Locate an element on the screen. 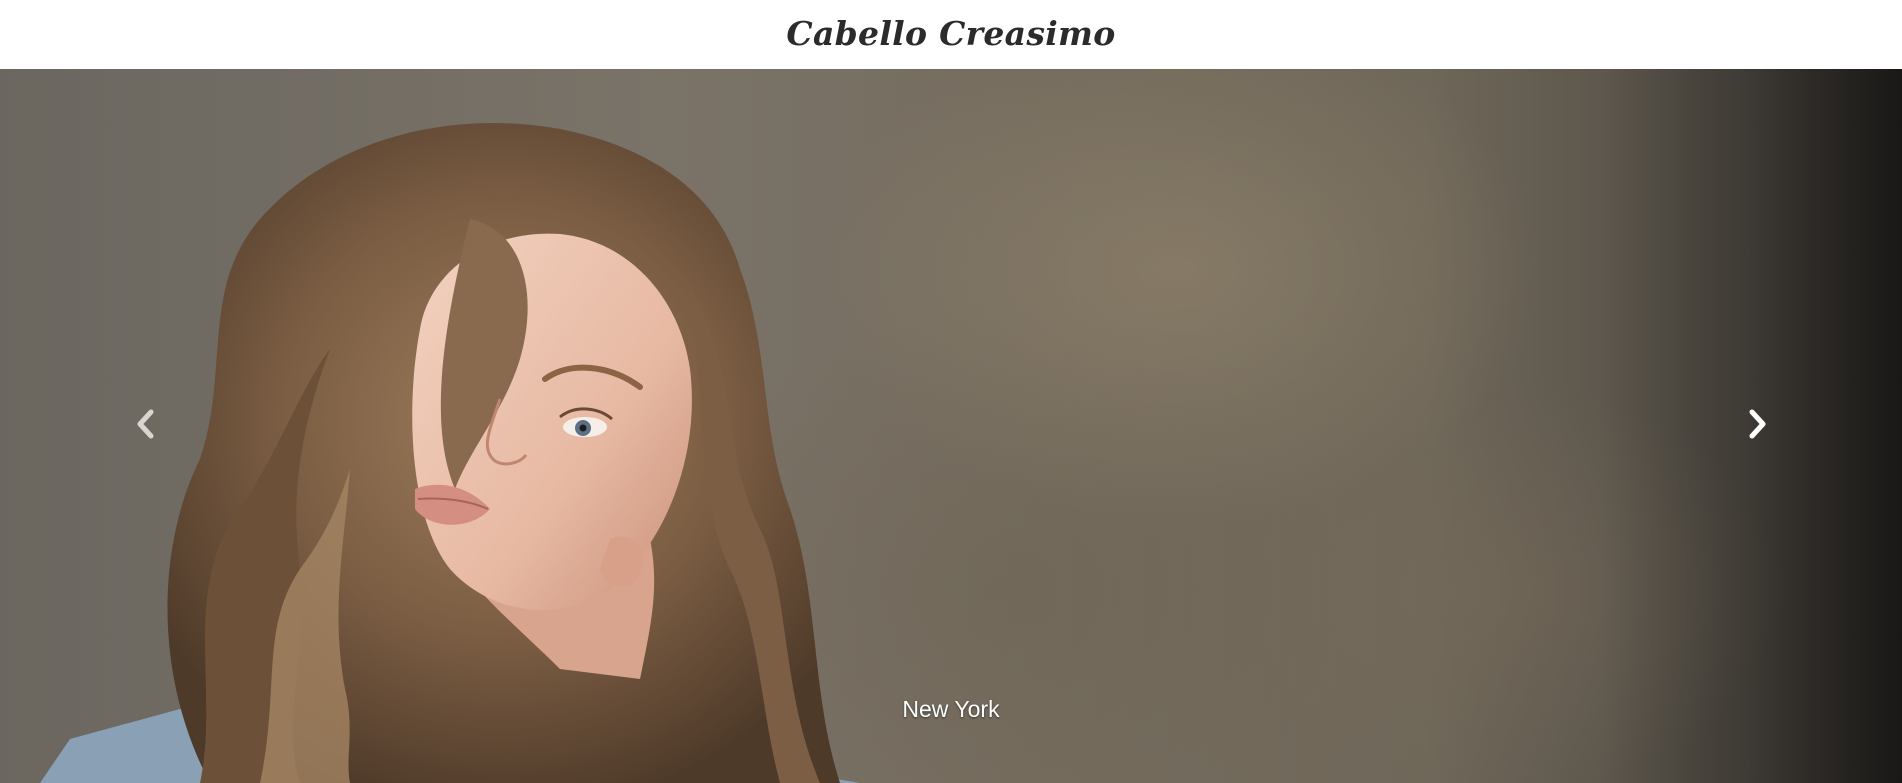 This screenshot has height=783, width=1902. next-slide-button is located at coordinates (1757, 424).